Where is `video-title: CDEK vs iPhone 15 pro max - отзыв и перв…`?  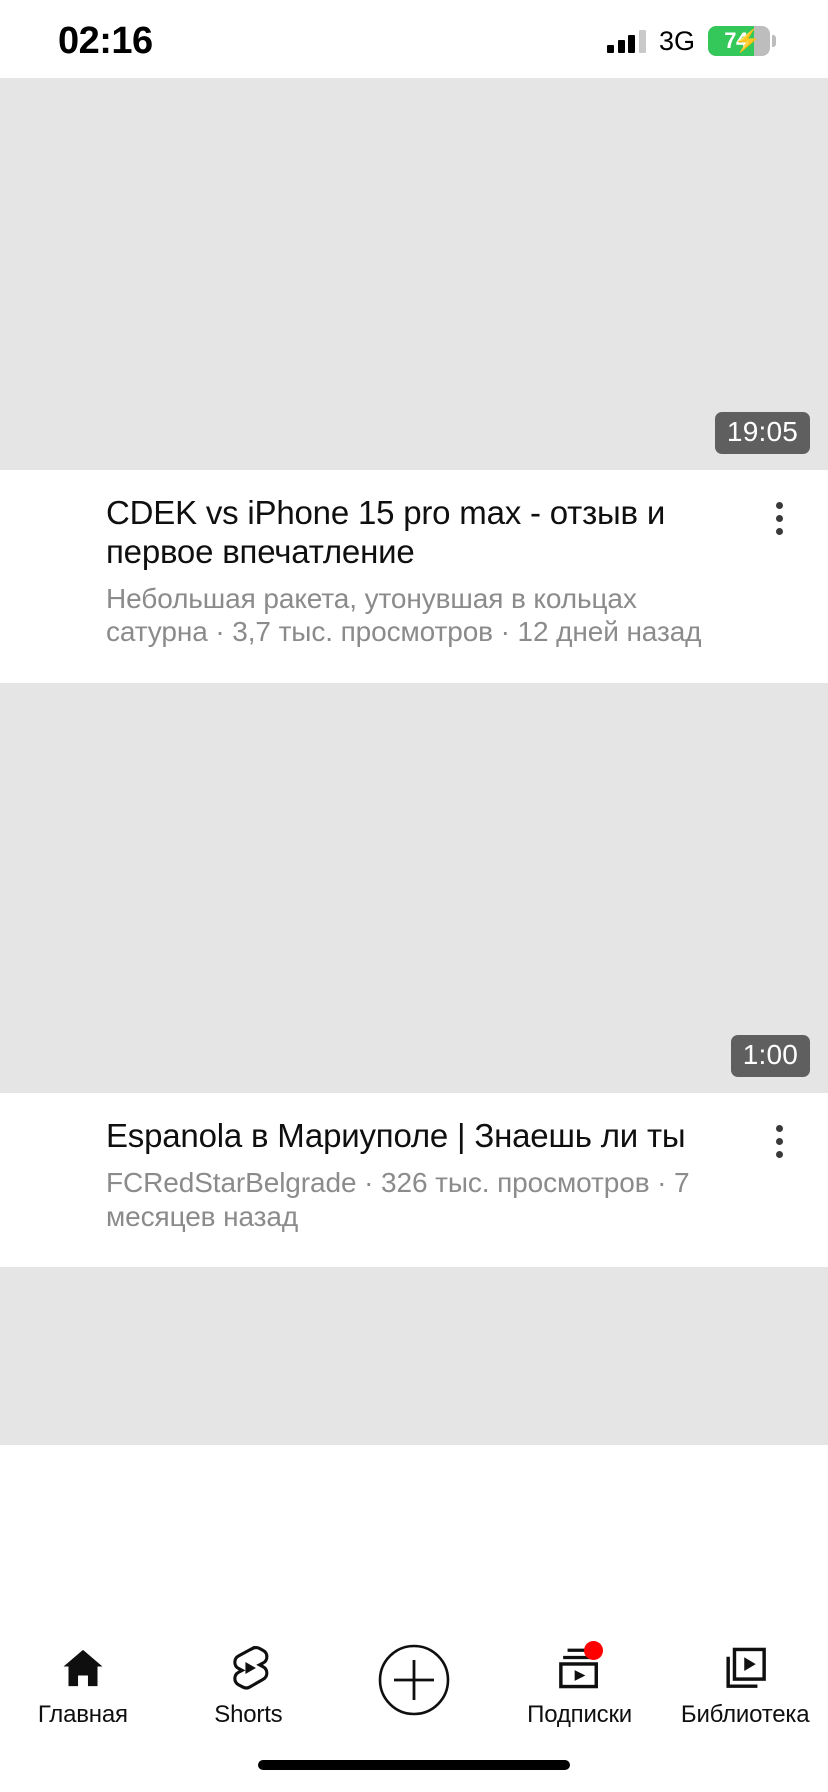 video-title: CDEK vs iPhone 15 pro max - отзыв и перв… is located at coordinates (421, 533).